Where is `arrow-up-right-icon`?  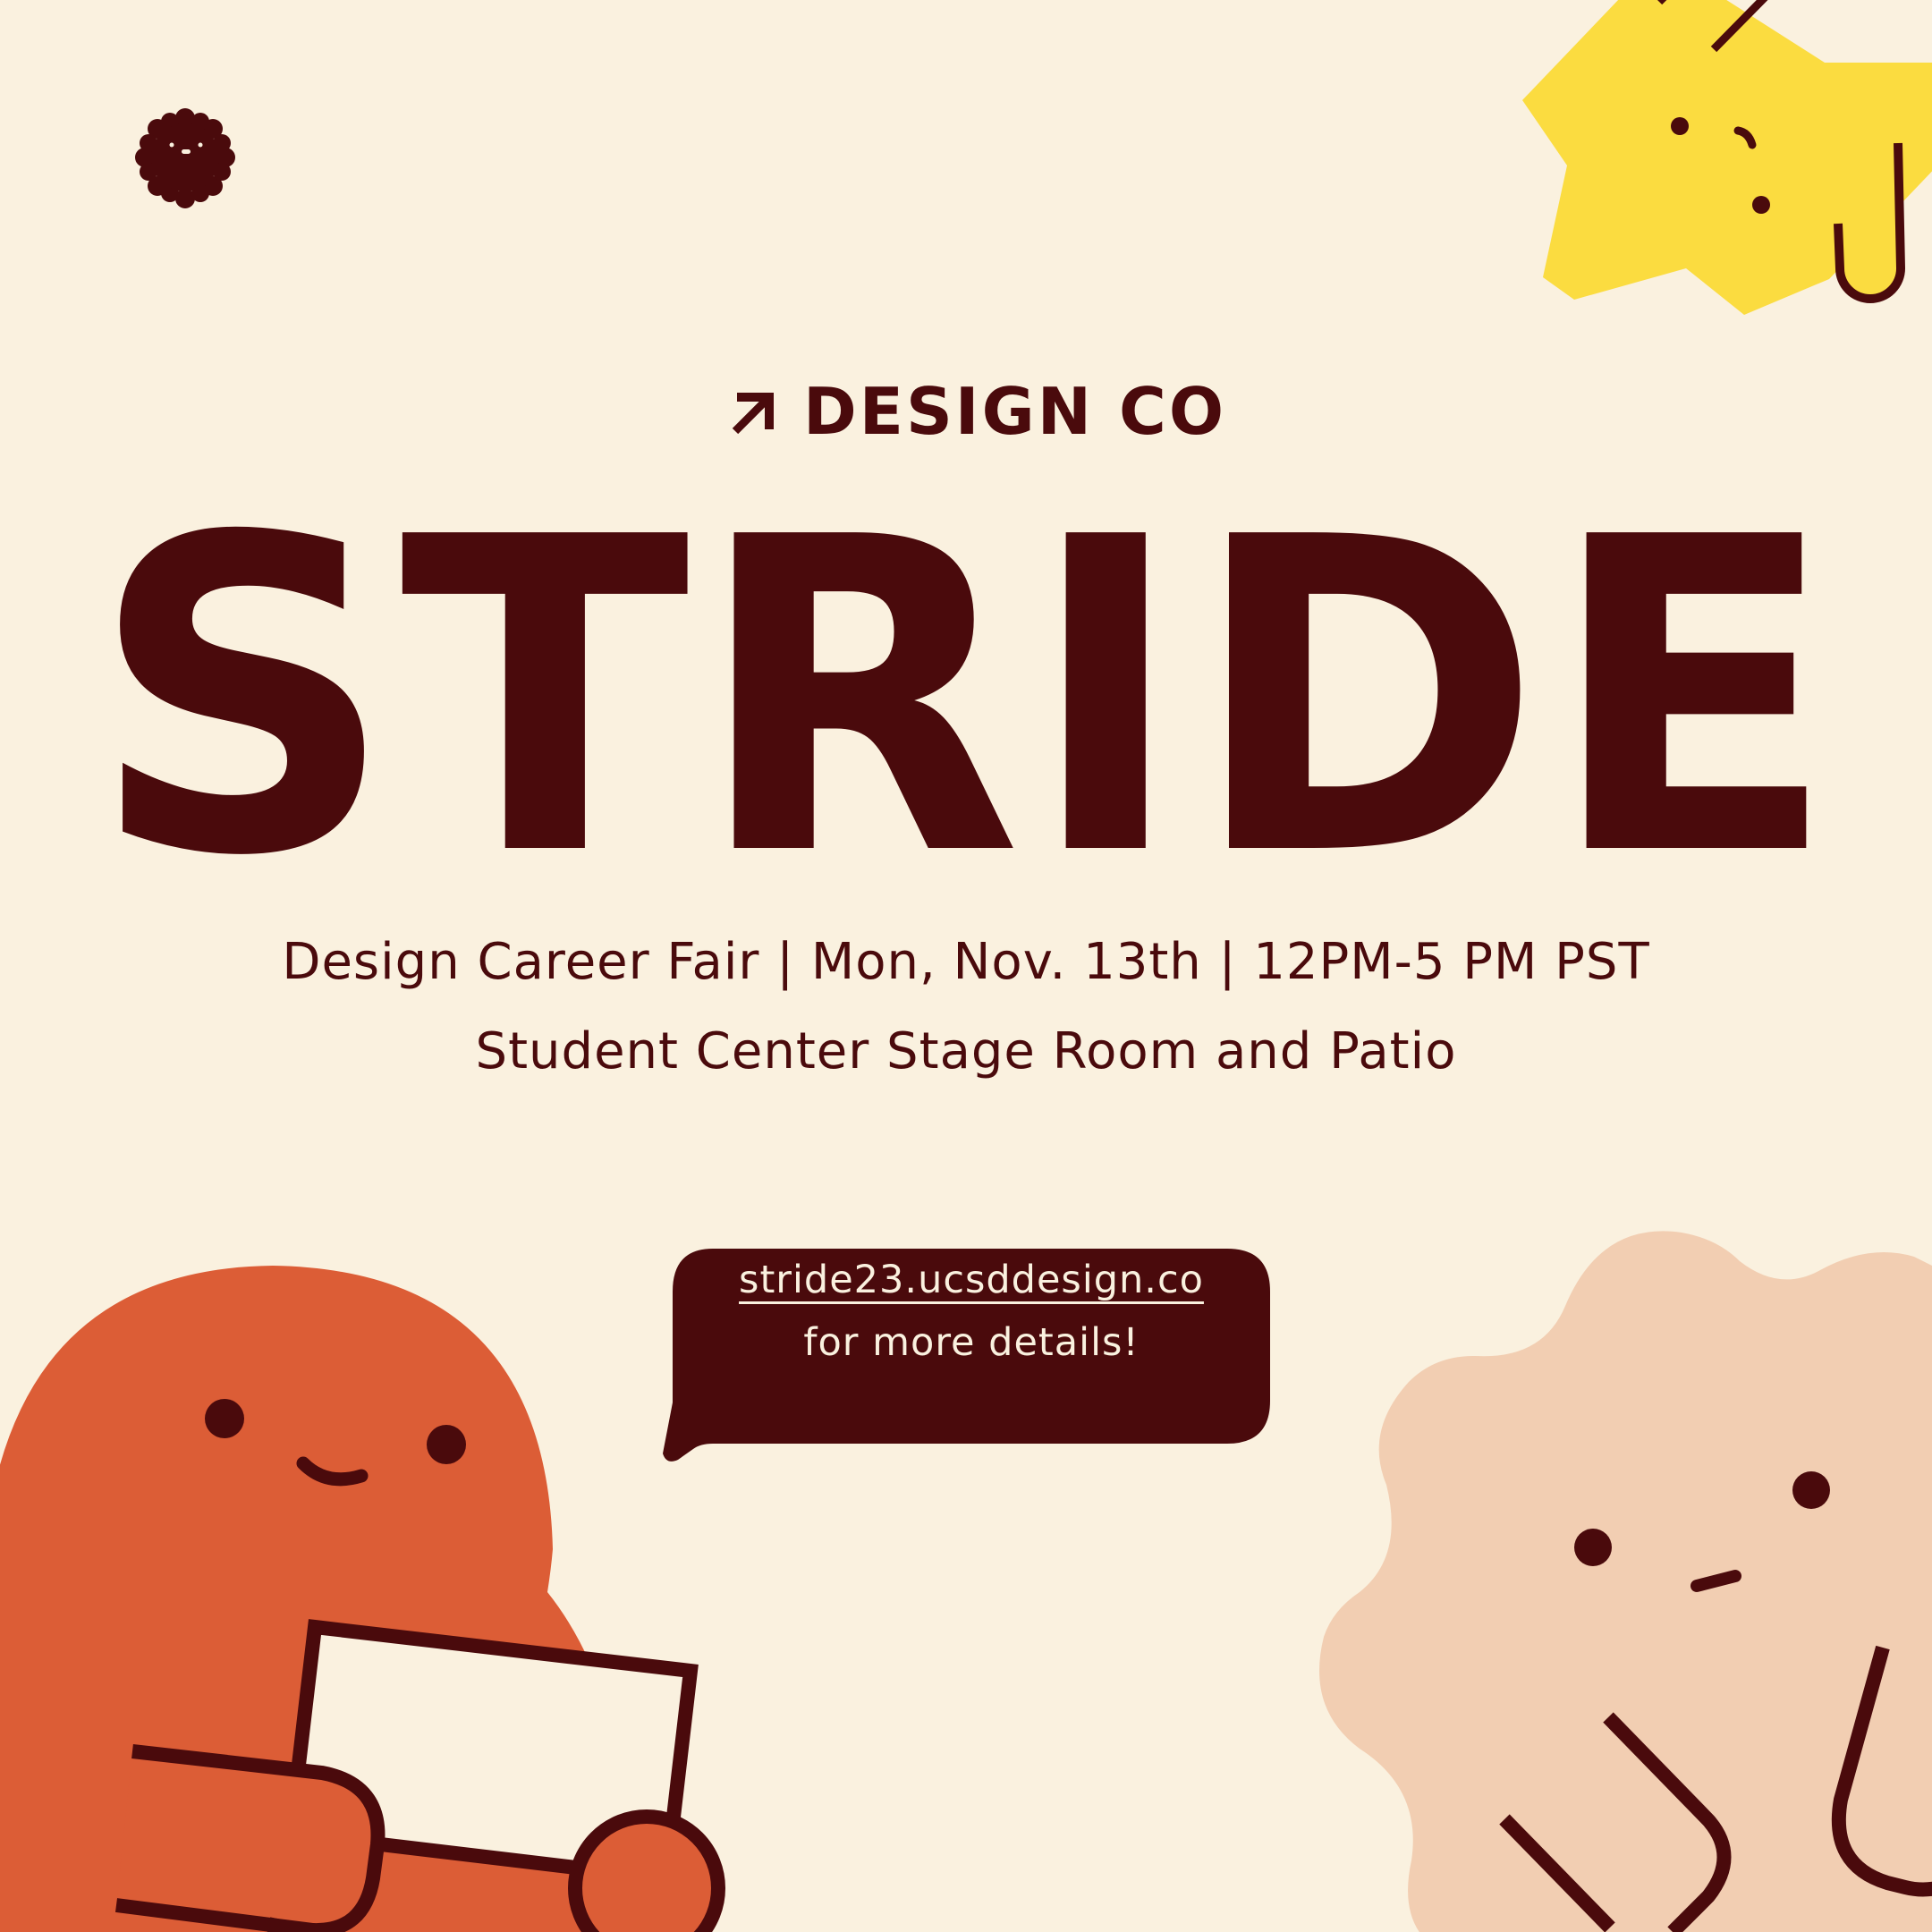
arrow-up-right-icon is located at coordinates (753, 414).